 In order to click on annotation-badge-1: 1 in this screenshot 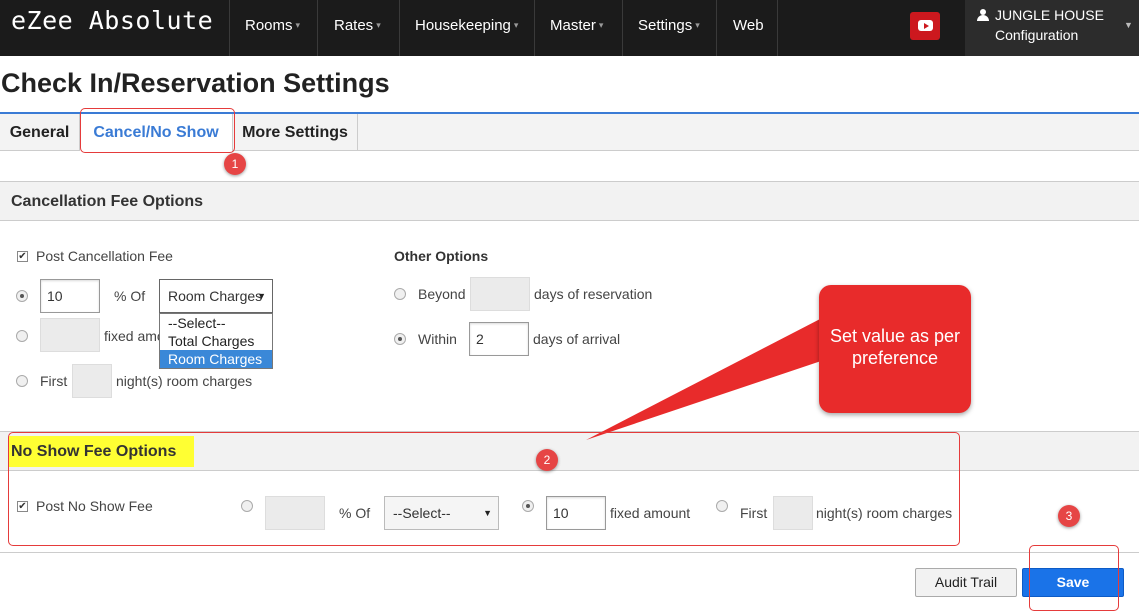, I will do `click(235, 164)`.